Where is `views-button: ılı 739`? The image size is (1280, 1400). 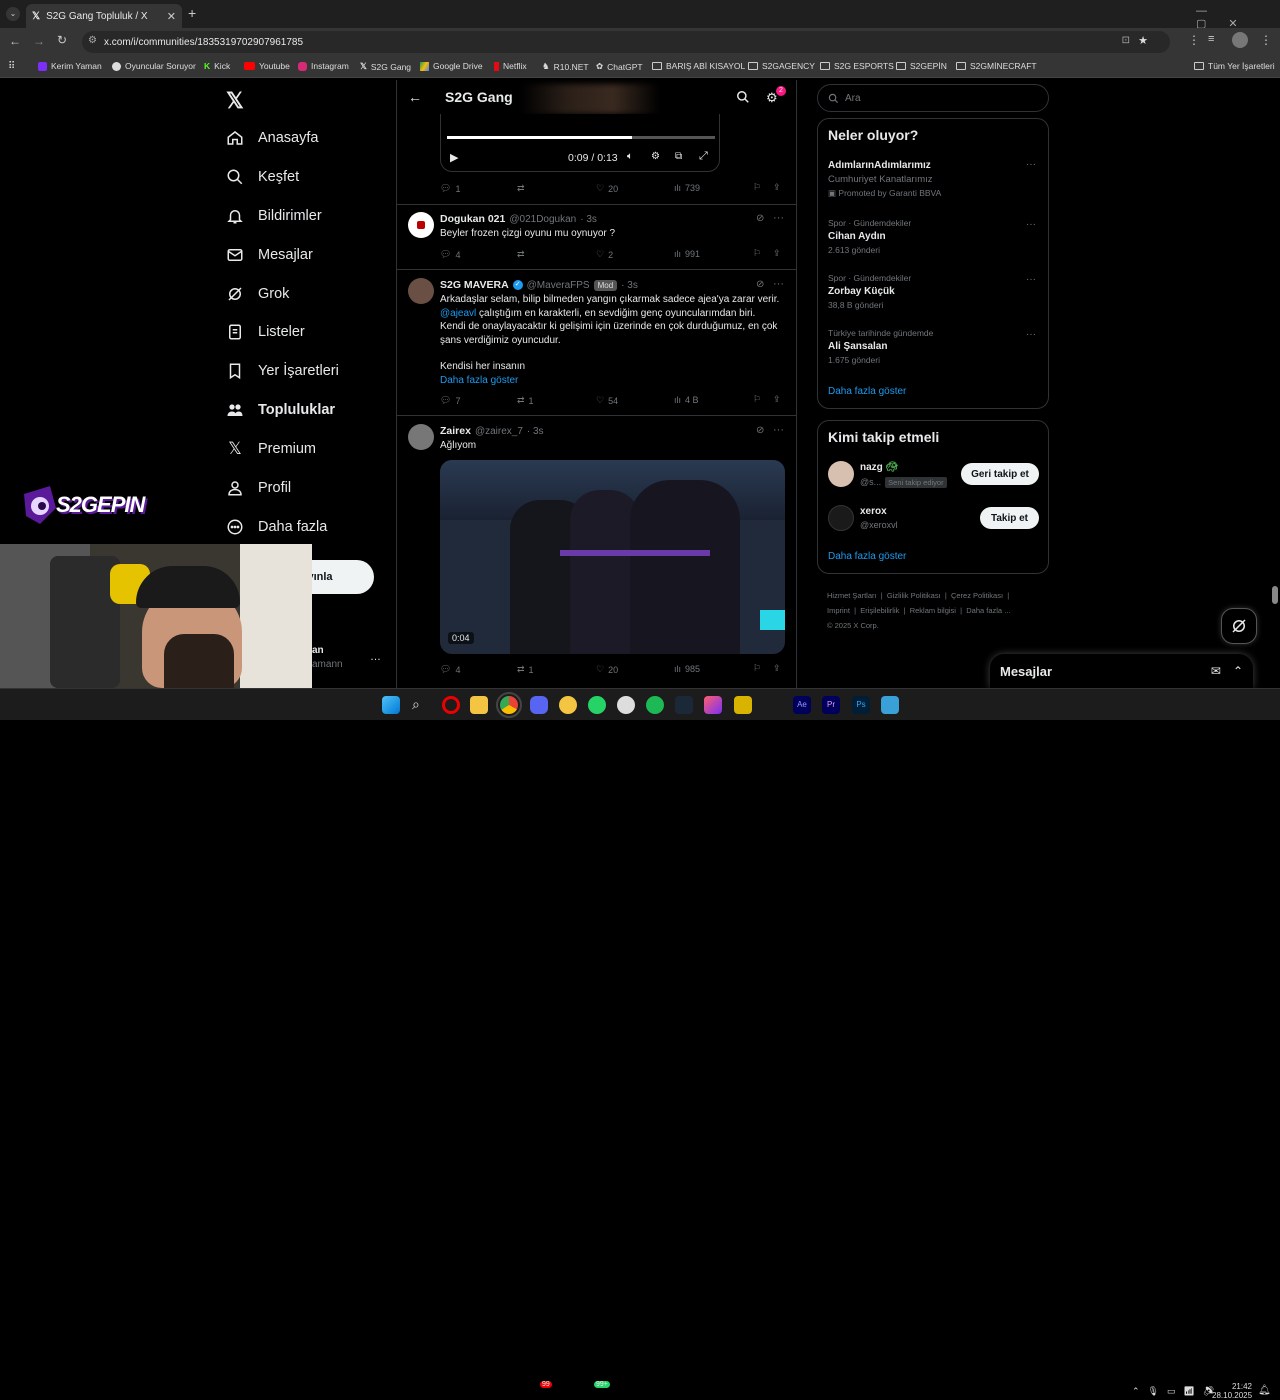 views-button: ılı 739 is located at coordinates (687, 188).